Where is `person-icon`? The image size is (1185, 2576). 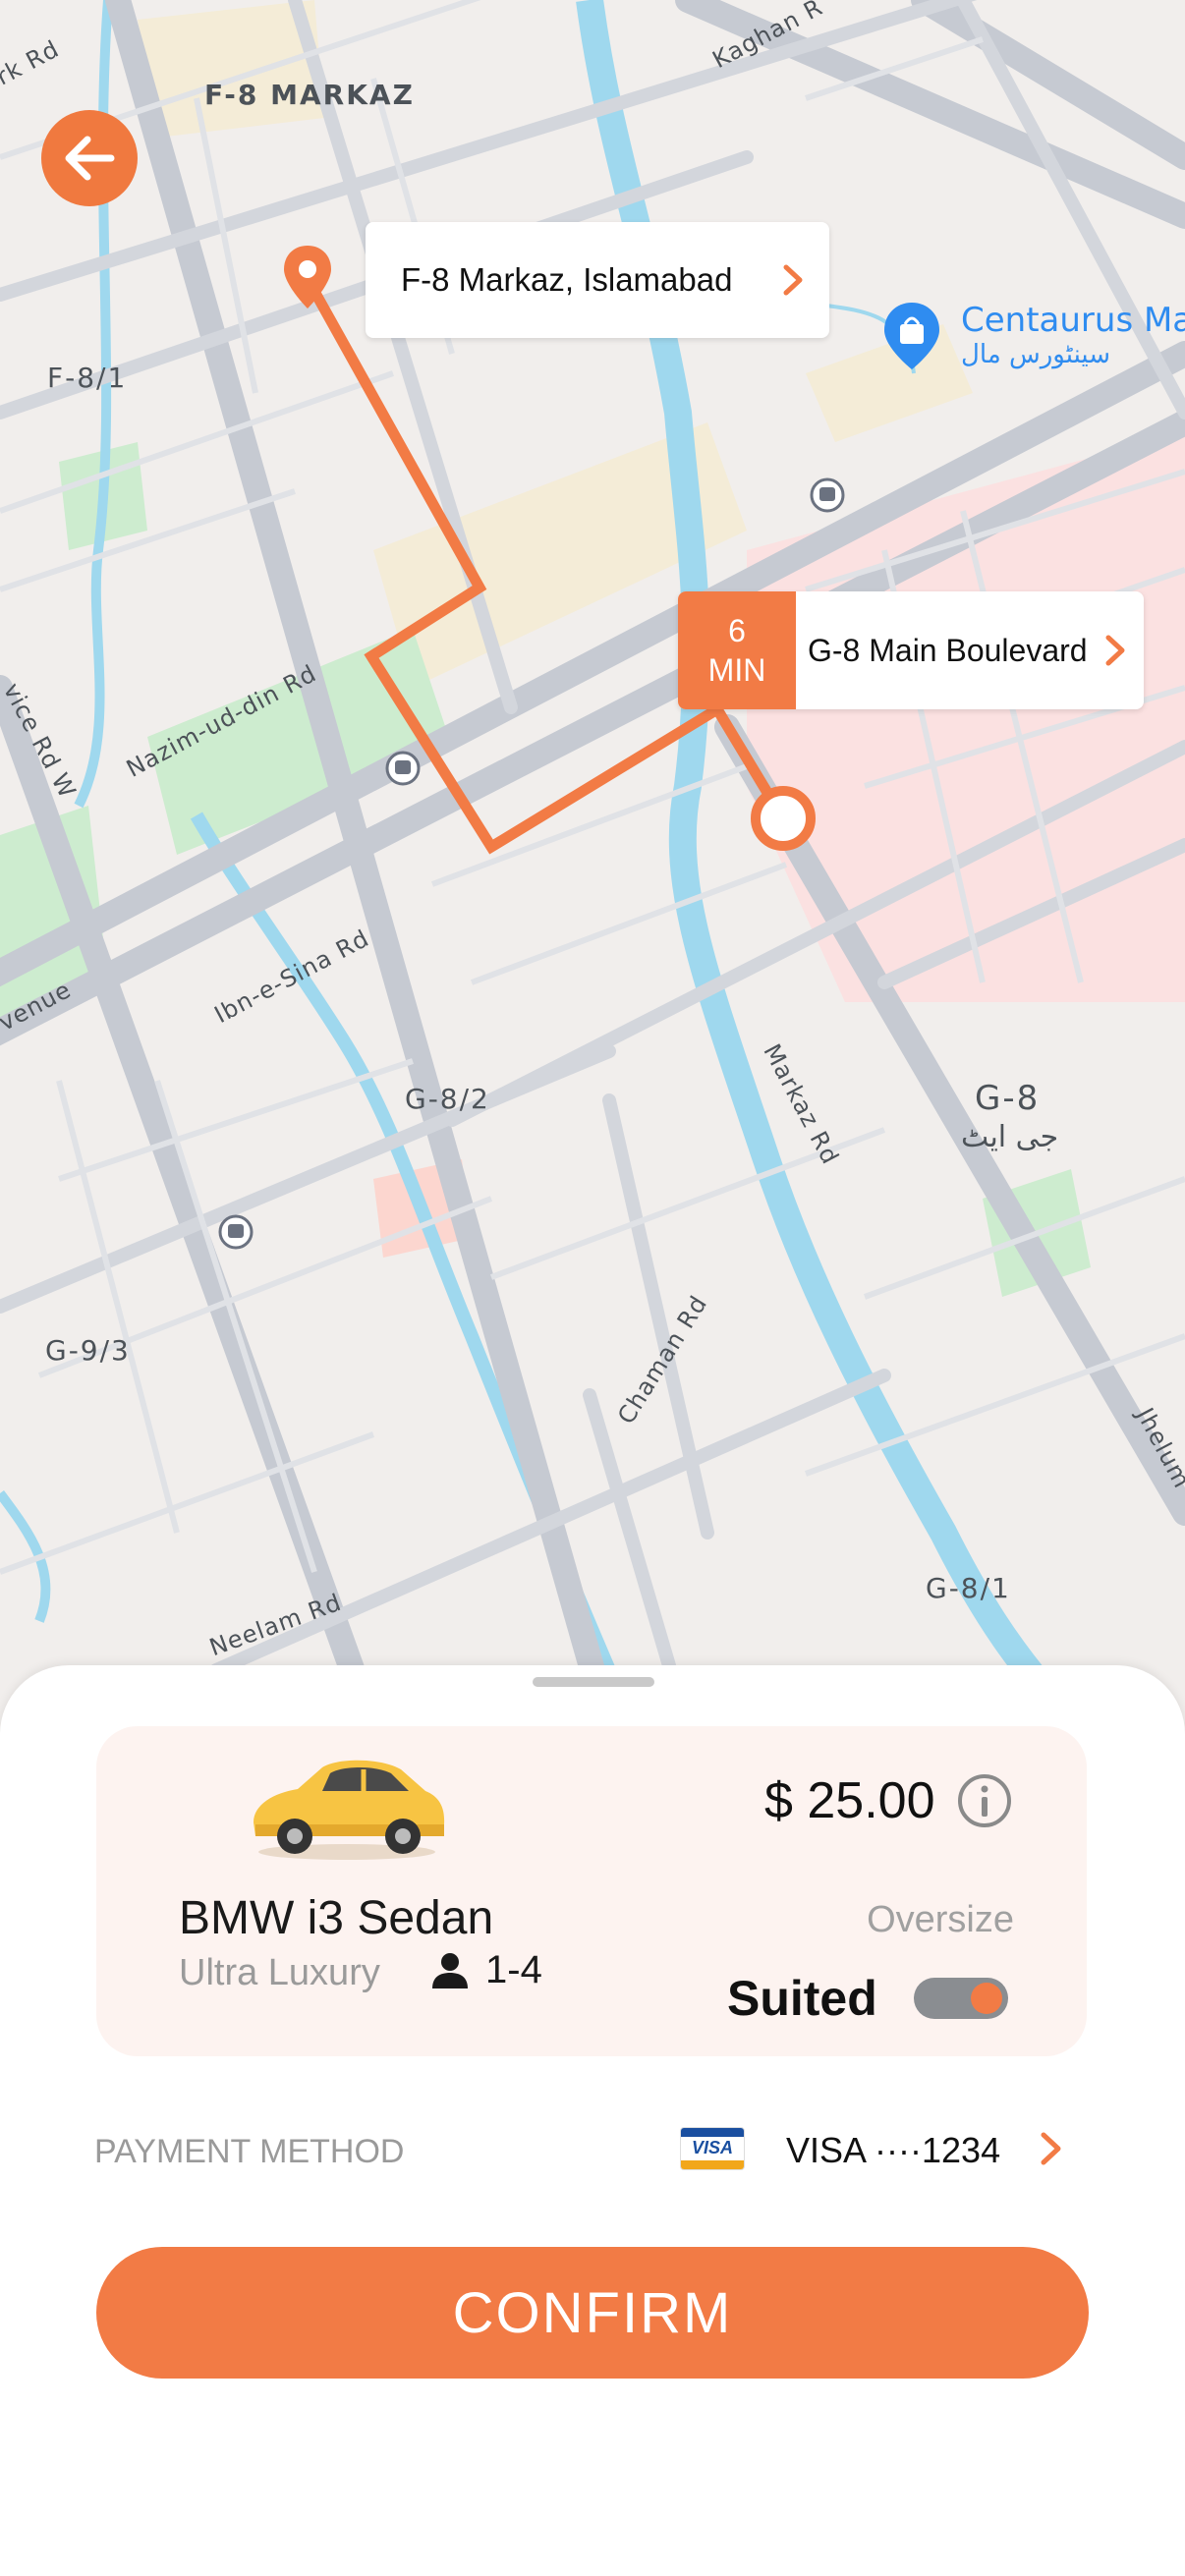
person-icon is located at coordinates (450, 1970).